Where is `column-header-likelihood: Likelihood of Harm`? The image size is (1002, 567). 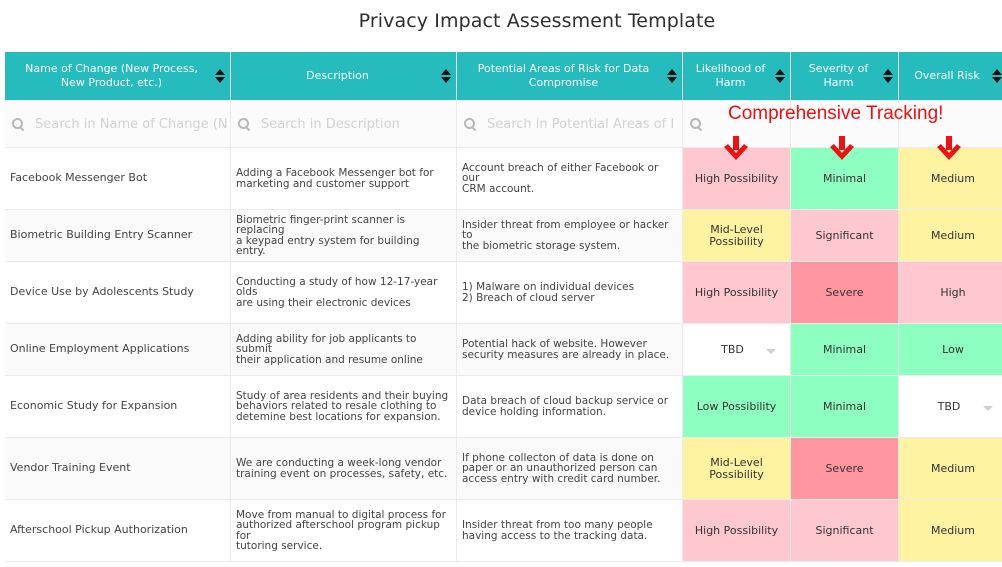 column-header-likelihood: Likelihood of Harm is located at coordinates (736, 76).